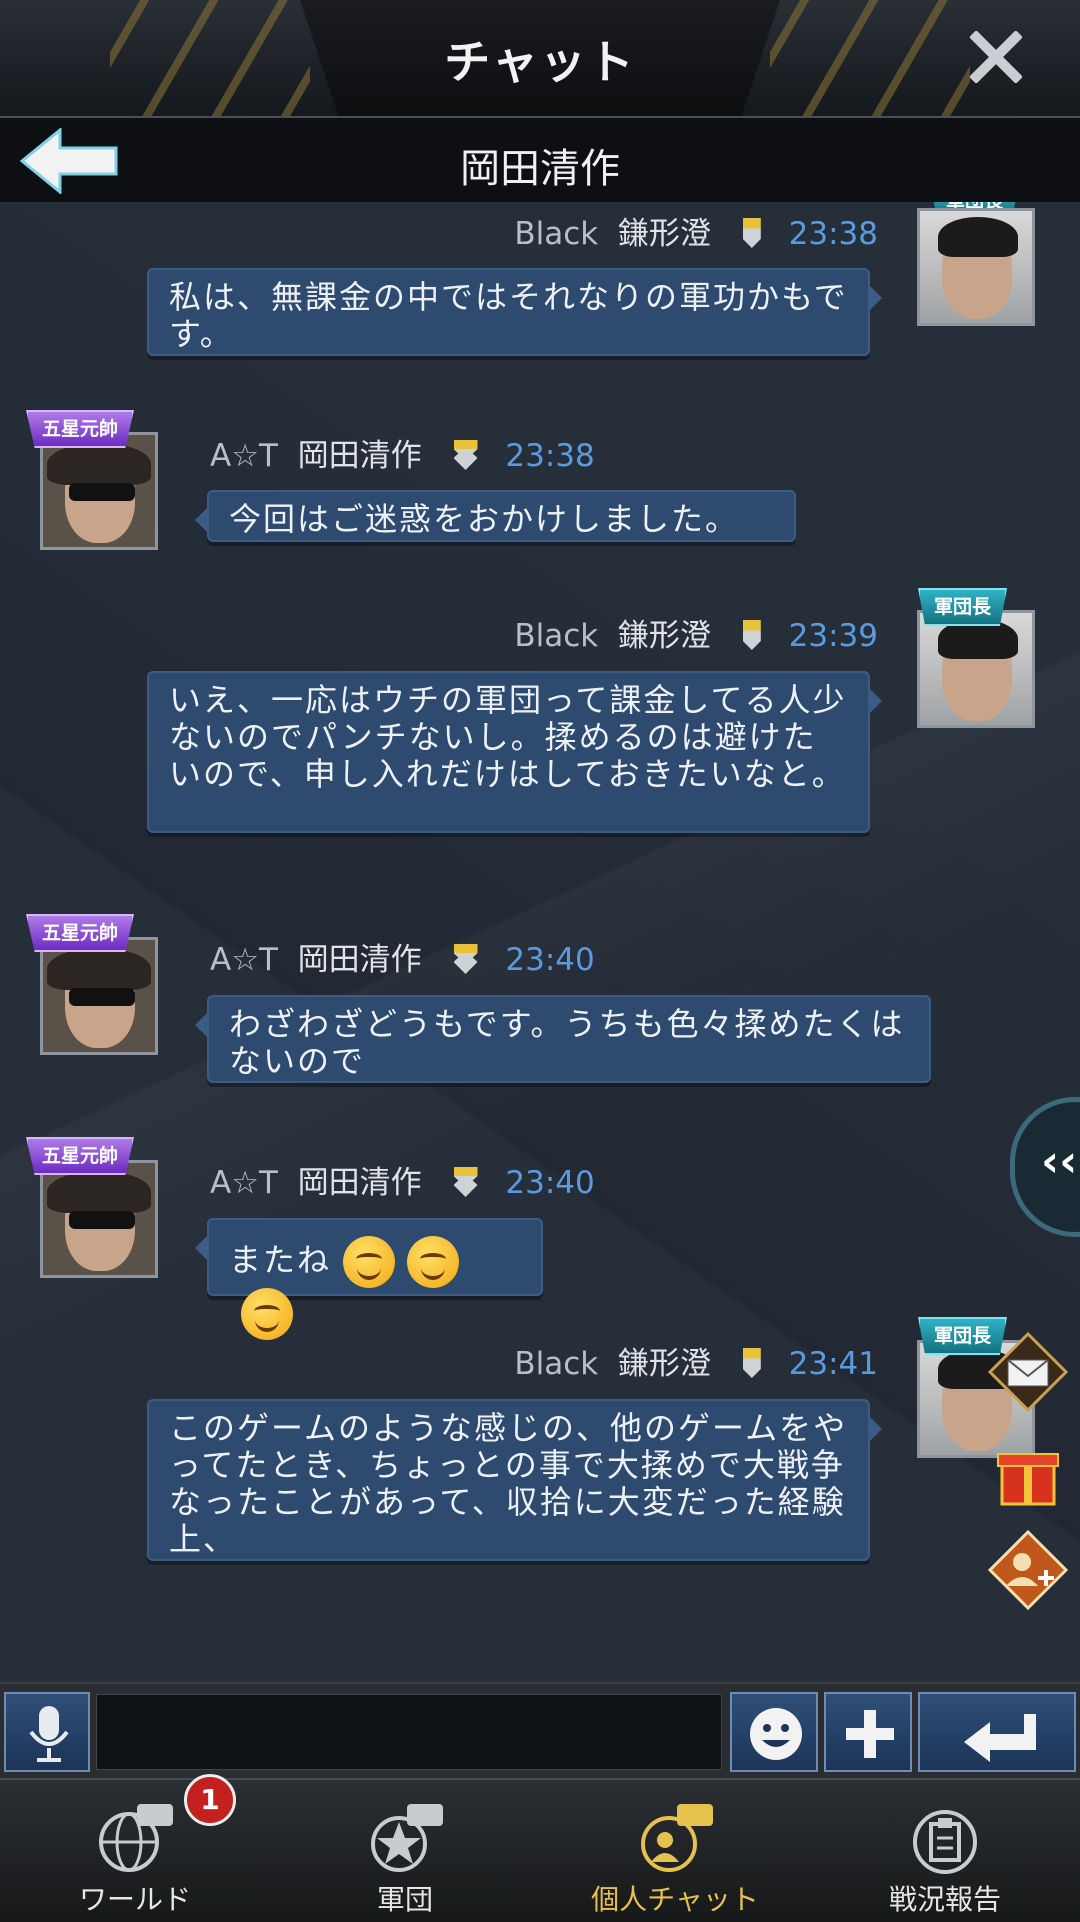  I want to click on nav-battle-report-label: 戦況報告, so click(944, 1899).